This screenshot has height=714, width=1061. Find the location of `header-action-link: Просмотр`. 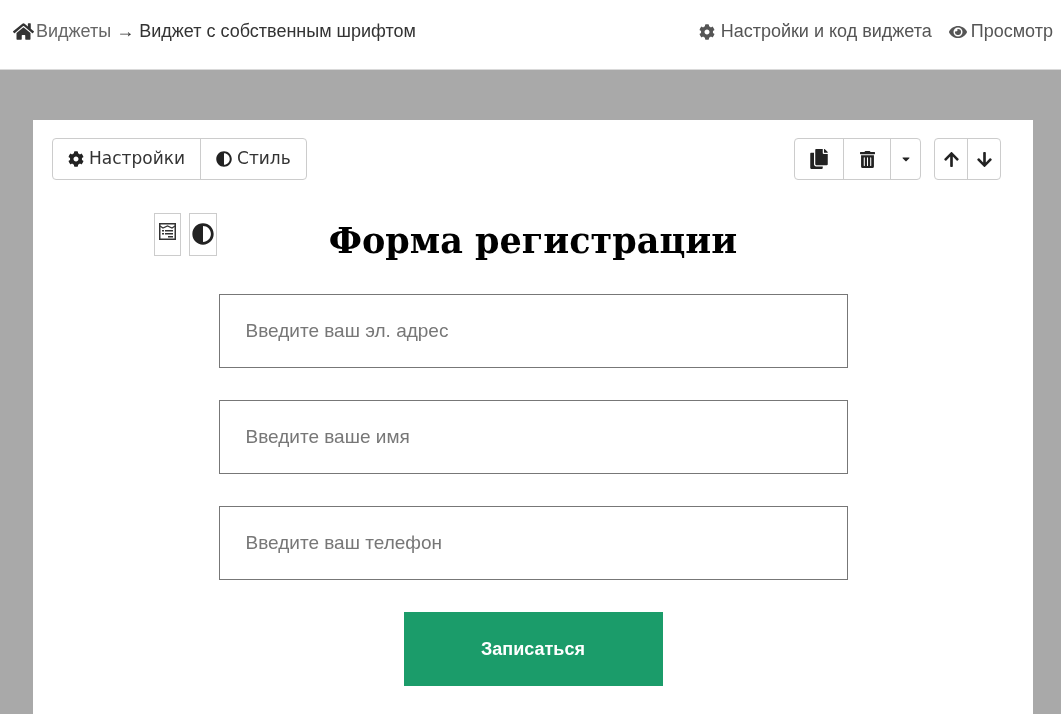

header-action-link: Просмотр is located at coordinates (1000, 31).